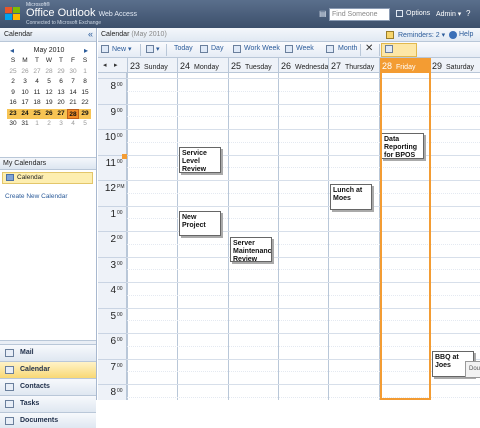 The width and height of the screenshot is (480, 428). What do you see at coordinates (112, 65) in the screenshot?
I see `week-nav: ◂ ▸` at bounding box center [112, 65].